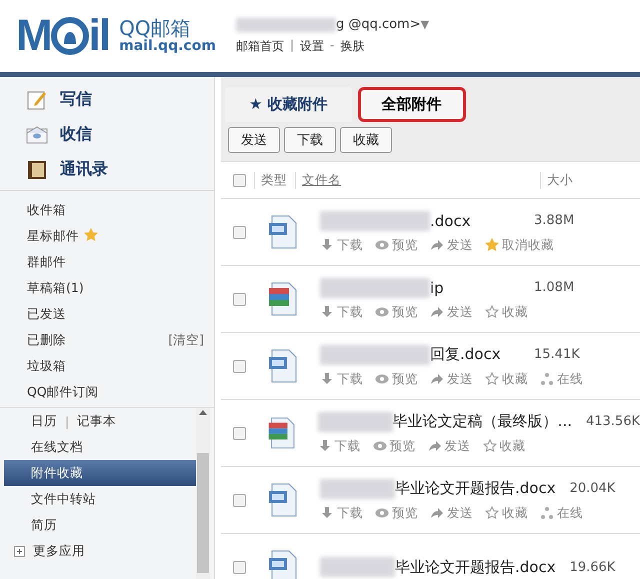 Image resolution: width=640 pixels, height=579 pixels. Describe the element at coordinates (19, 551) in the screenshot. I see `plus-box-icon` at that location.